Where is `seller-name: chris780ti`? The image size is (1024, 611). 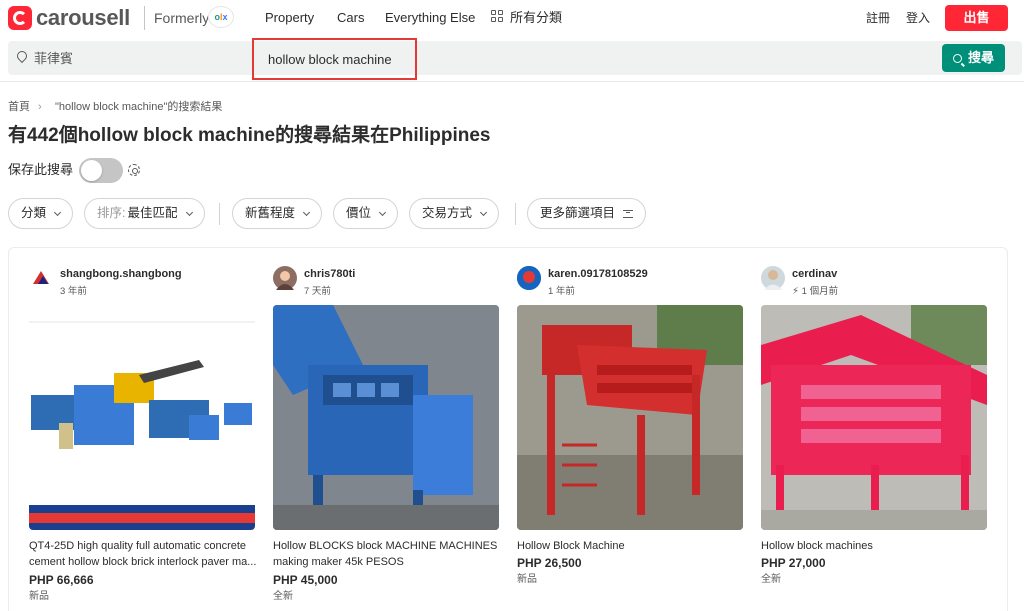 seller-name: chris780ti is located at coordinates (329, 274).